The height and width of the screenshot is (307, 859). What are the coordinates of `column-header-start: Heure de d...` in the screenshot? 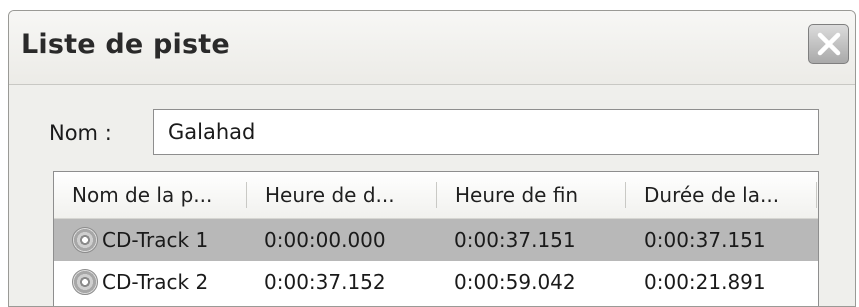 It's located at (341, 195).